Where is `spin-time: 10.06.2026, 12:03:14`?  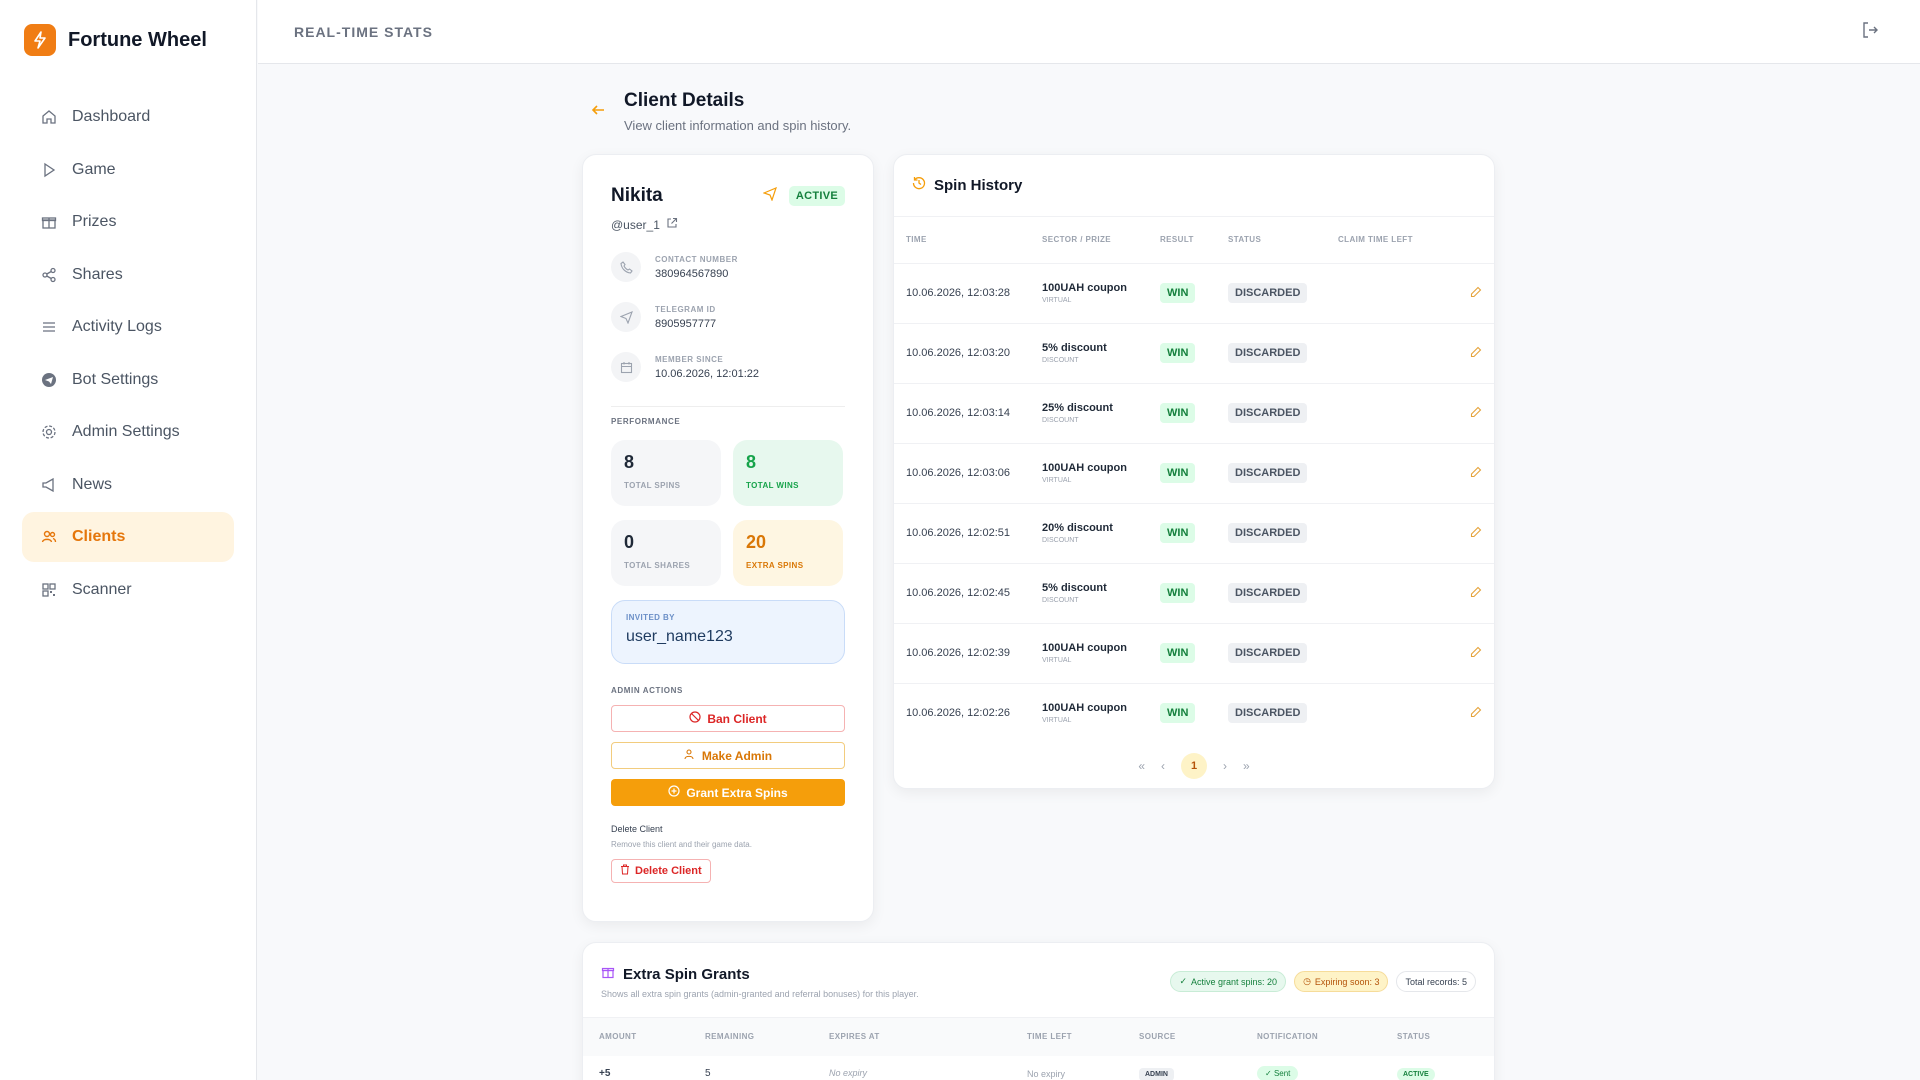
spin-time: 10.06.2026, 12:03:14 is located at coordinates (962, 412).